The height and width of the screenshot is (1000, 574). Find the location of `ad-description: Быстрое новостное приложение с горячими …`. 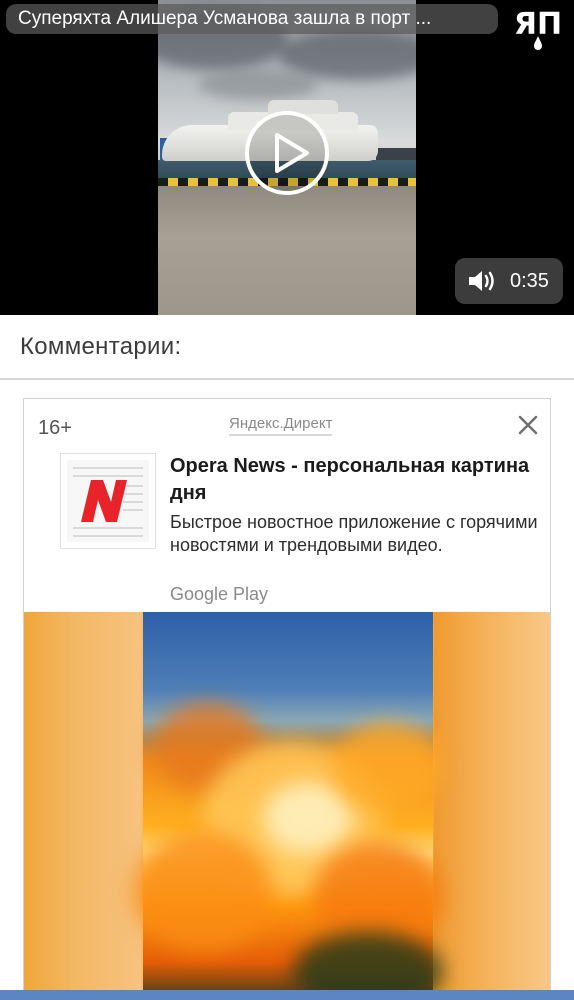

ad-description: Быстрое новостное приложение с горячими … is located at coordinates (354, 533).